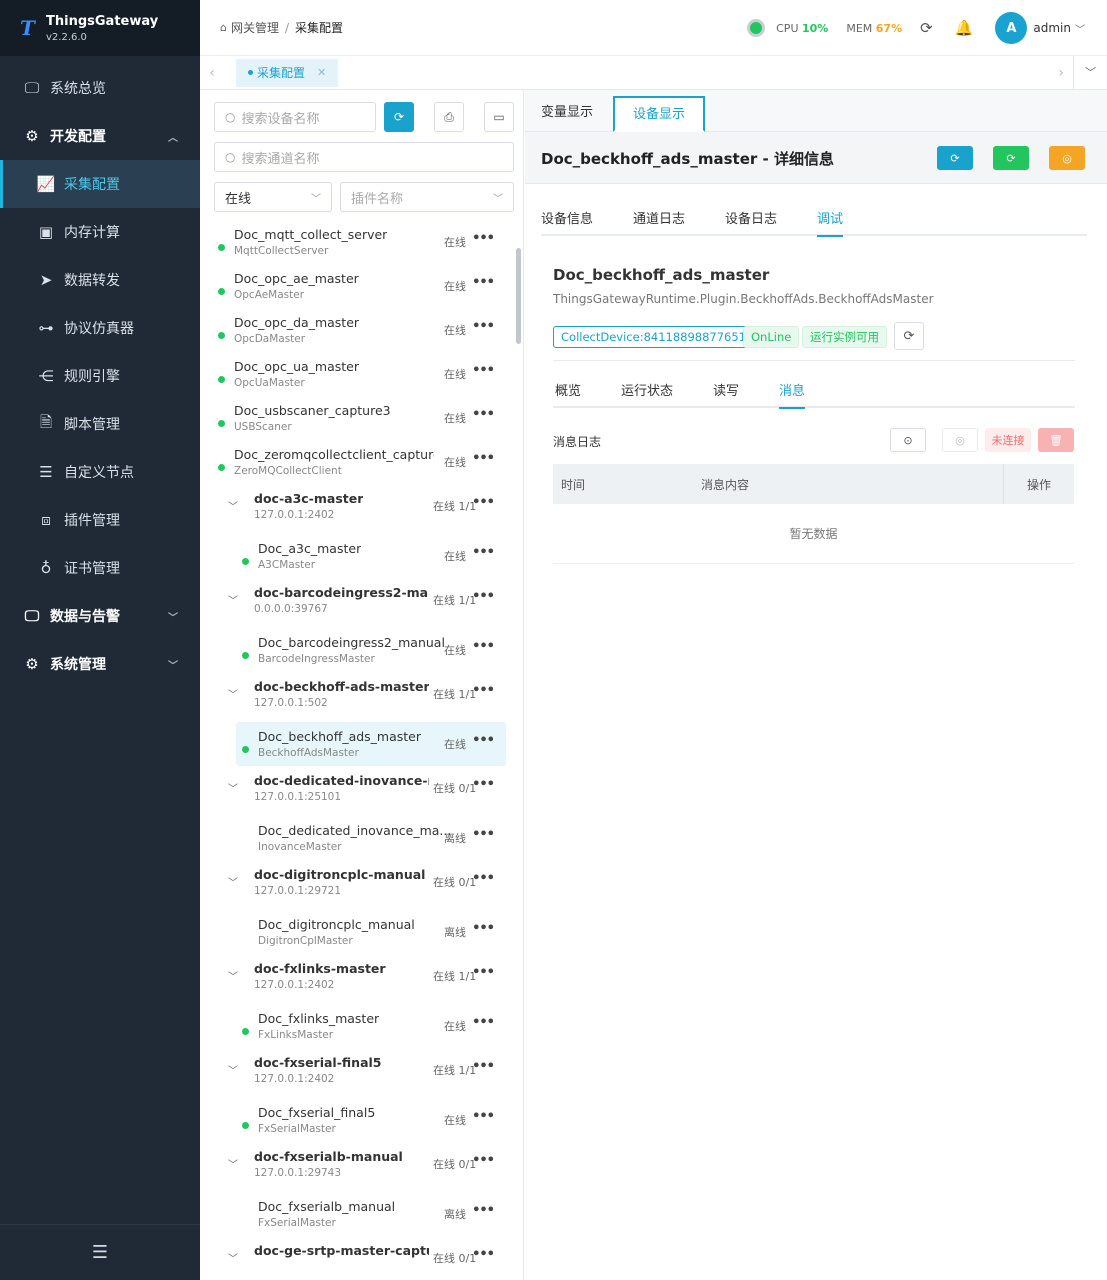 This screenshot has width=1107, height=1280. What do you see at coordinates (358, 1214) in the screenshot?
I see `device-row: Doc_fxserialb_manual FxSerialMaster 离线 •••` at bounding box center [358, 1214].